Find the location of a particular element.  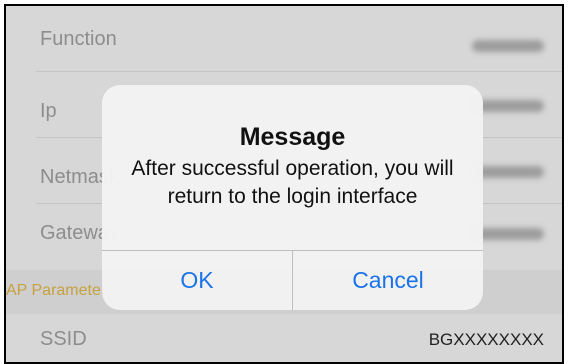

dialog-title: Message is located at coordinates (292, 137).